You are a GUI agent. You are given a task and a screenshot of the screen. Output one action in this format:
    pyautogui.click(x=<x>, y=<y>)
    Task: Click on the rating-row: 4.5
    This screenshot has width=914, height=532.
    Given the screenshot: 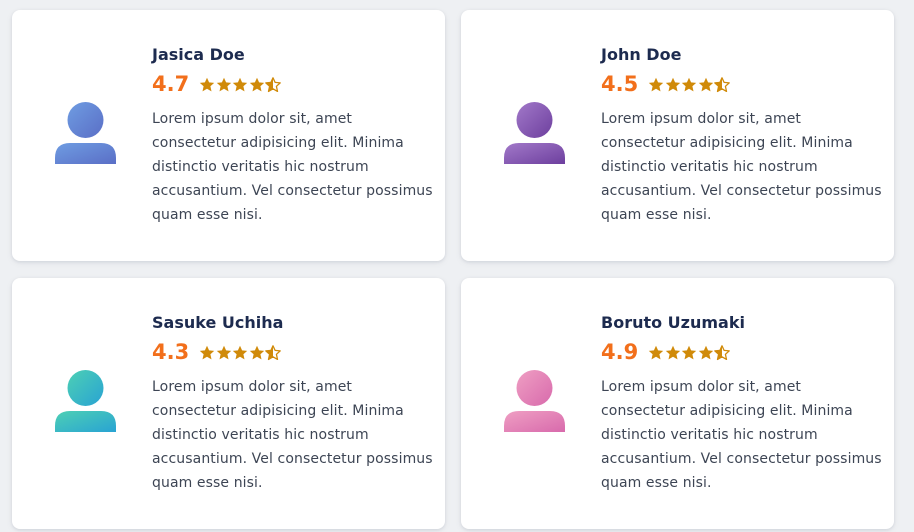 What is the action you would take?
    pyautogui.click(x=743, y=84)
    